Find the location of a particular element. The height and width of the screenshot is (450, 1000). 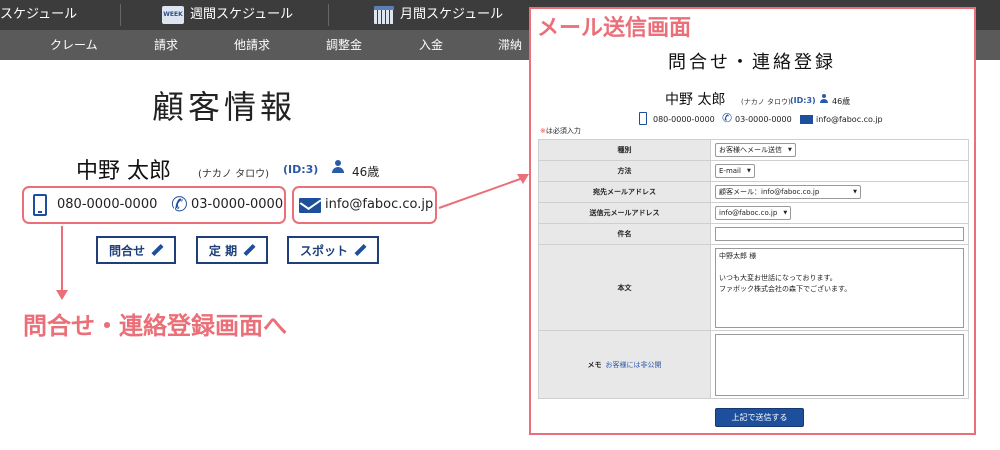

form-customer-id: (ID:3) is located at coordinates (803, 100).